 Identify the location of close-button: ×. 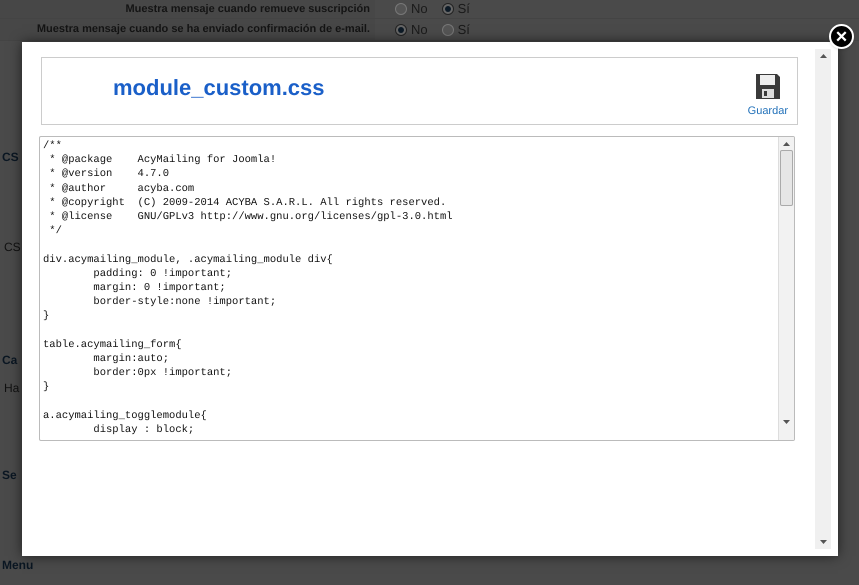
(841, 36).